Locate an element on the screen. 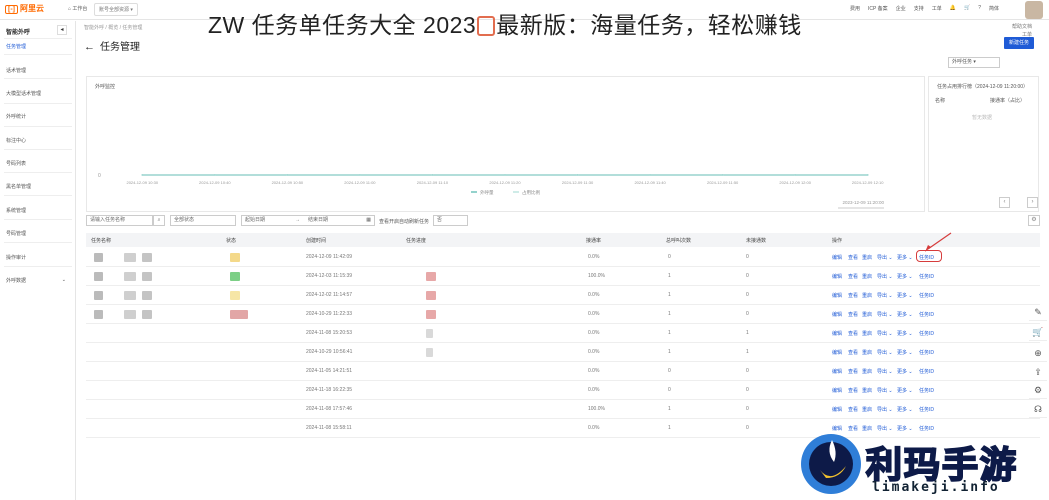  breadcrumb-item: 概览 is located at coordinates (113, 28).